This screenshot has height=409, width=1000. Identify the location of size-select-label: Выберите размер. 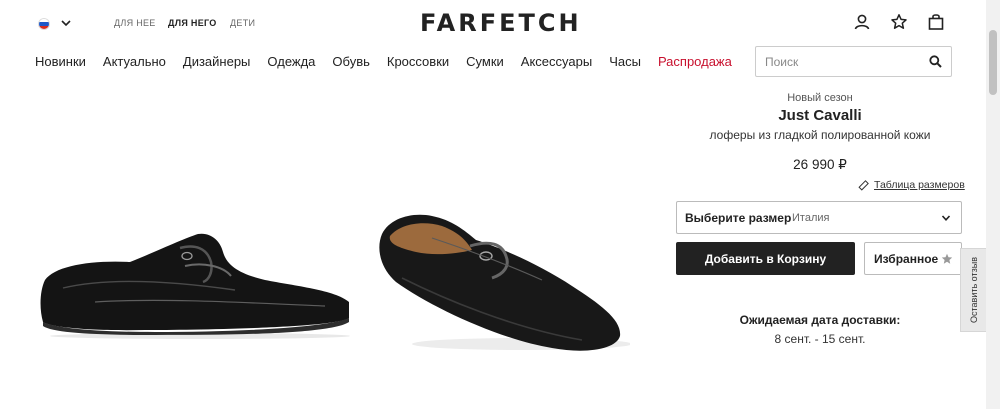
(738, 218).